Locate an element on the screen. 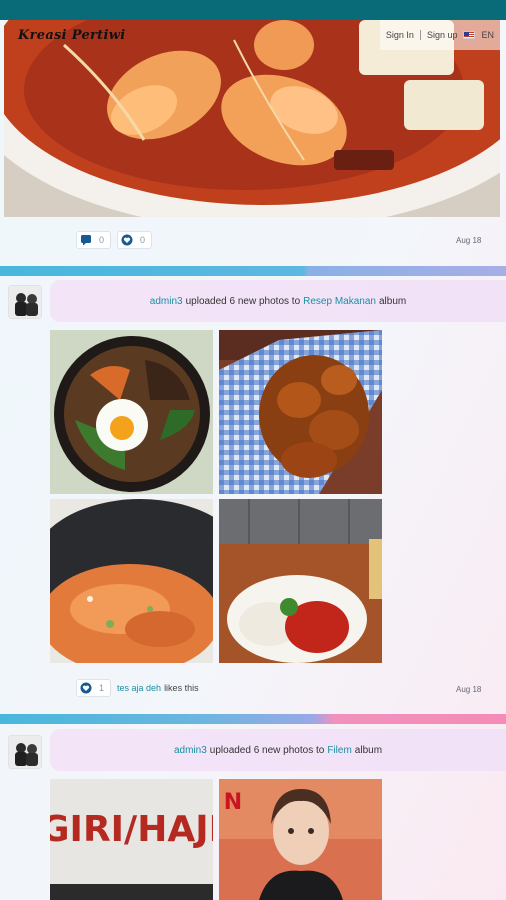  auth-bar: Sign In Sign up EN is located at coordinates (439, 35).